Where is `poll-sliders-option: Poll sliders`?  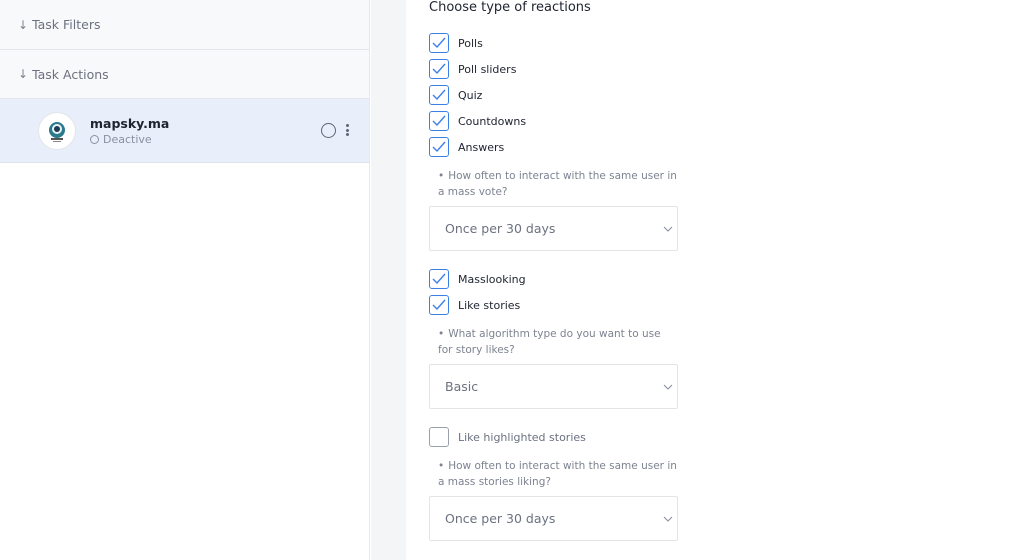 poll-sliders-option: Poll sliders is located at coordinates (472, 69).